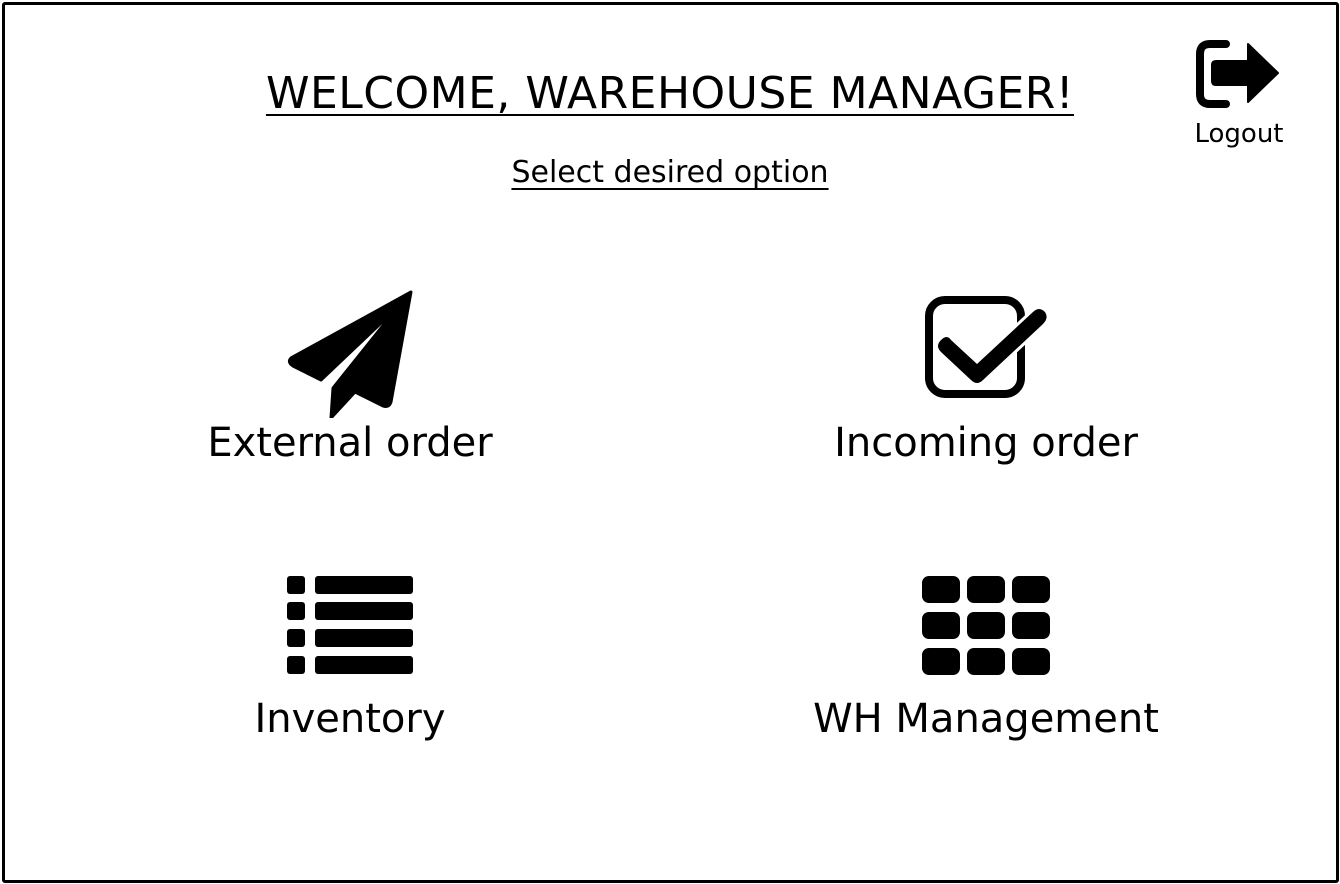 This screenshot has height=884, width=1340. I want to click on inventory-button: Inventory, so click(350, 660).